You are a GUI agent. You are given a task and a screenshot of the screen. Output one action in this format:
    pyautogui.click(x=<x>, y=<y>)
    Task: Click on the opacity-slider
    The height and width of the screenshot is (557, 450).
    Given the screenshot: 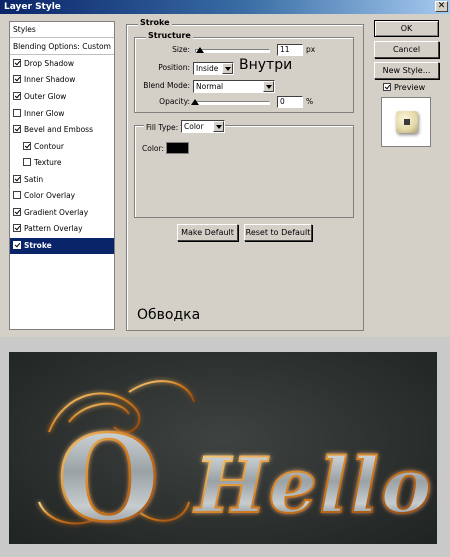 What is the action you would take?
    pyautogui.click(x=232, y=103)
    